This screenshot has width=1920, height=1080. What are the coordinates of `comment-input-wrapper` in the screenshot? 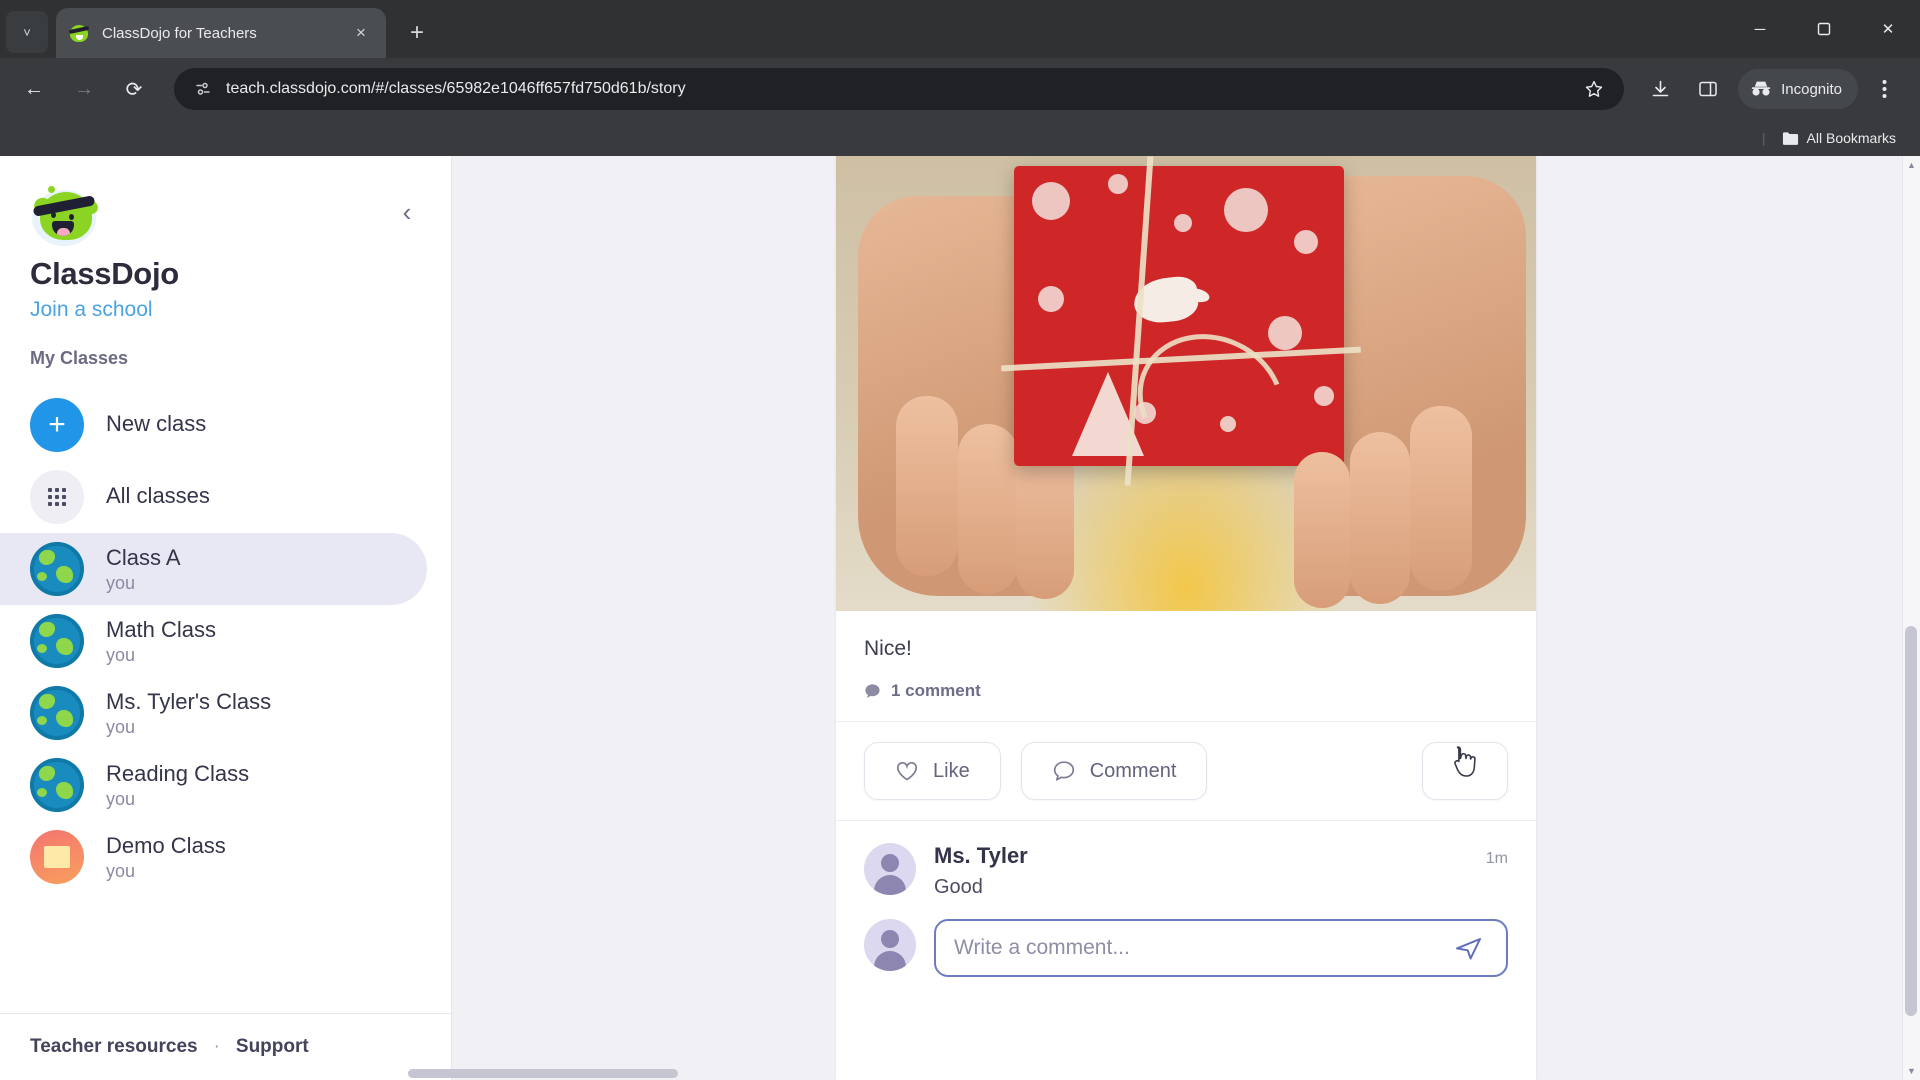 It's located at (1221, 948).